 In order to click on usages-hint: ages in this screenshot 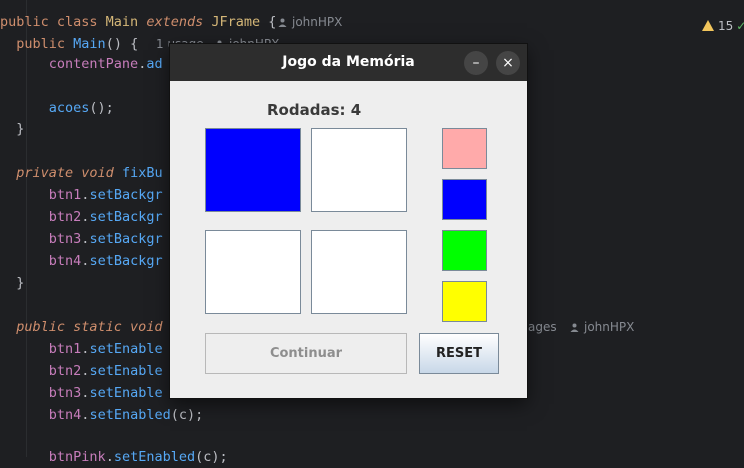, I will do `click(542, 327)`.